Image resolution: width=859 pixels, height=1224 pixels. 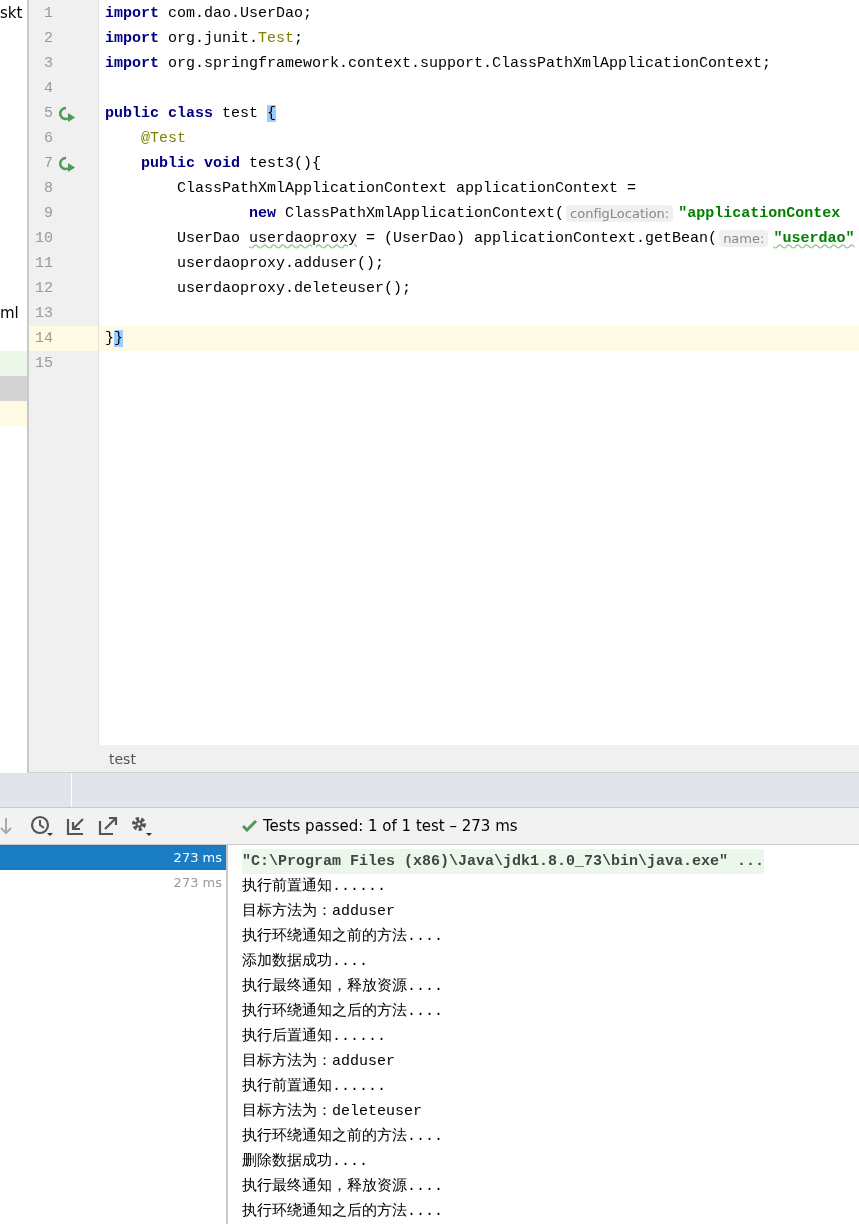 What do you see at coordinates (231, 163) in the screenshot?
I see `code-line: public void test3(){` at bounding box center [231, 163].